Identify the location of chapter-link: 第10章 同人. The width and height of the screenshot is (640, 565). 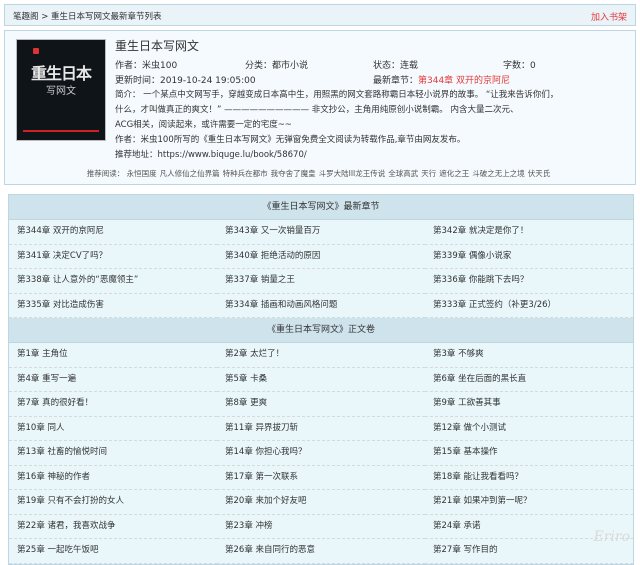
(113, 429).